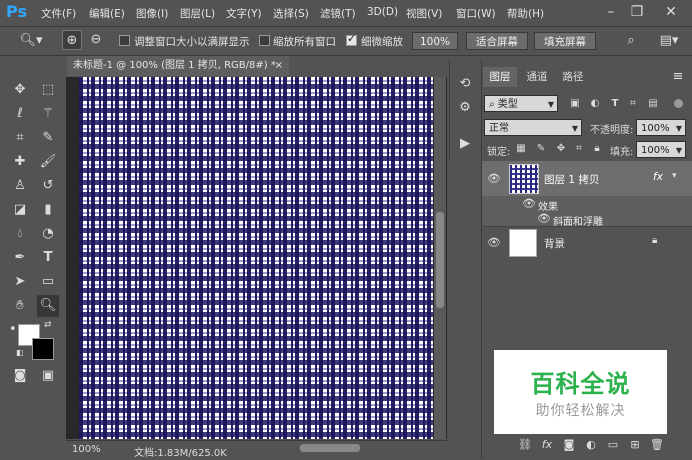 Image resolution: width=692 pixels, height=460 pixels. I want to click on gradient-tool-icon: ▮, so click(48, 210).